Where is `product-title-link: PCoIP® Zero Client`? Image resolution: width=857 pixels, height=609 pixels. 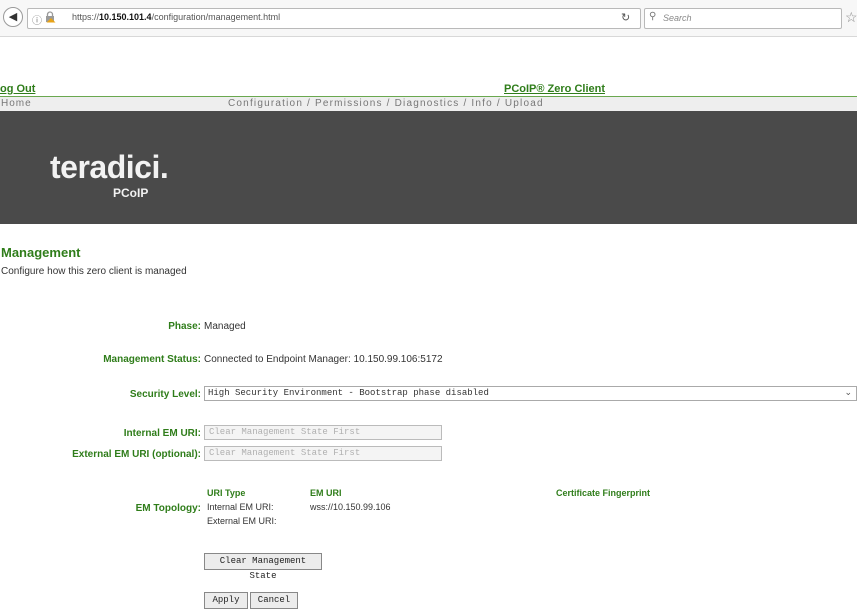
product-title-link: PCoIP® Zero Client is located at coordinates (554, 89).